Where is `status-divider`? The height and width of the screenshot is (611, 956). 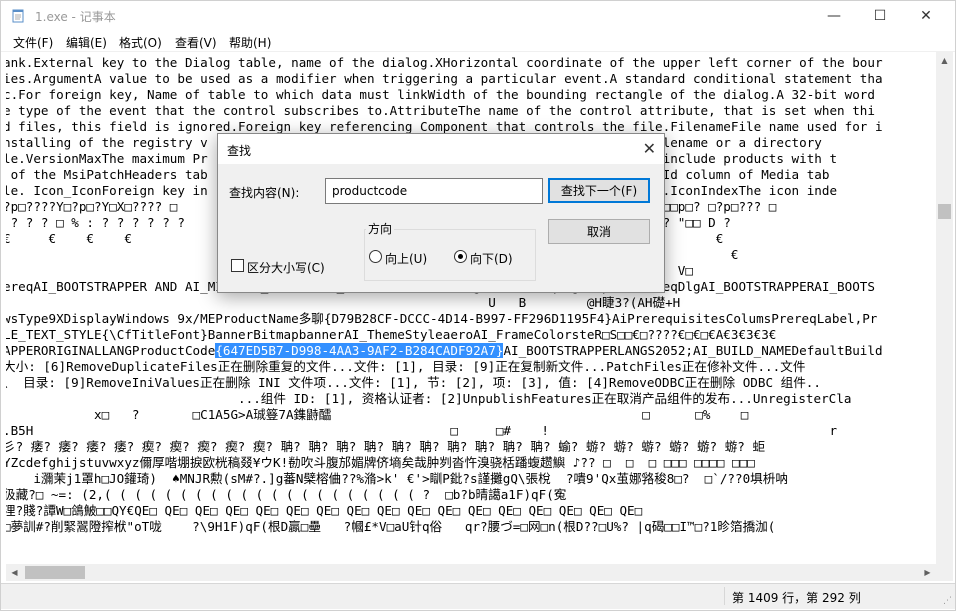
status-divider is located at coordinates (724, 596).